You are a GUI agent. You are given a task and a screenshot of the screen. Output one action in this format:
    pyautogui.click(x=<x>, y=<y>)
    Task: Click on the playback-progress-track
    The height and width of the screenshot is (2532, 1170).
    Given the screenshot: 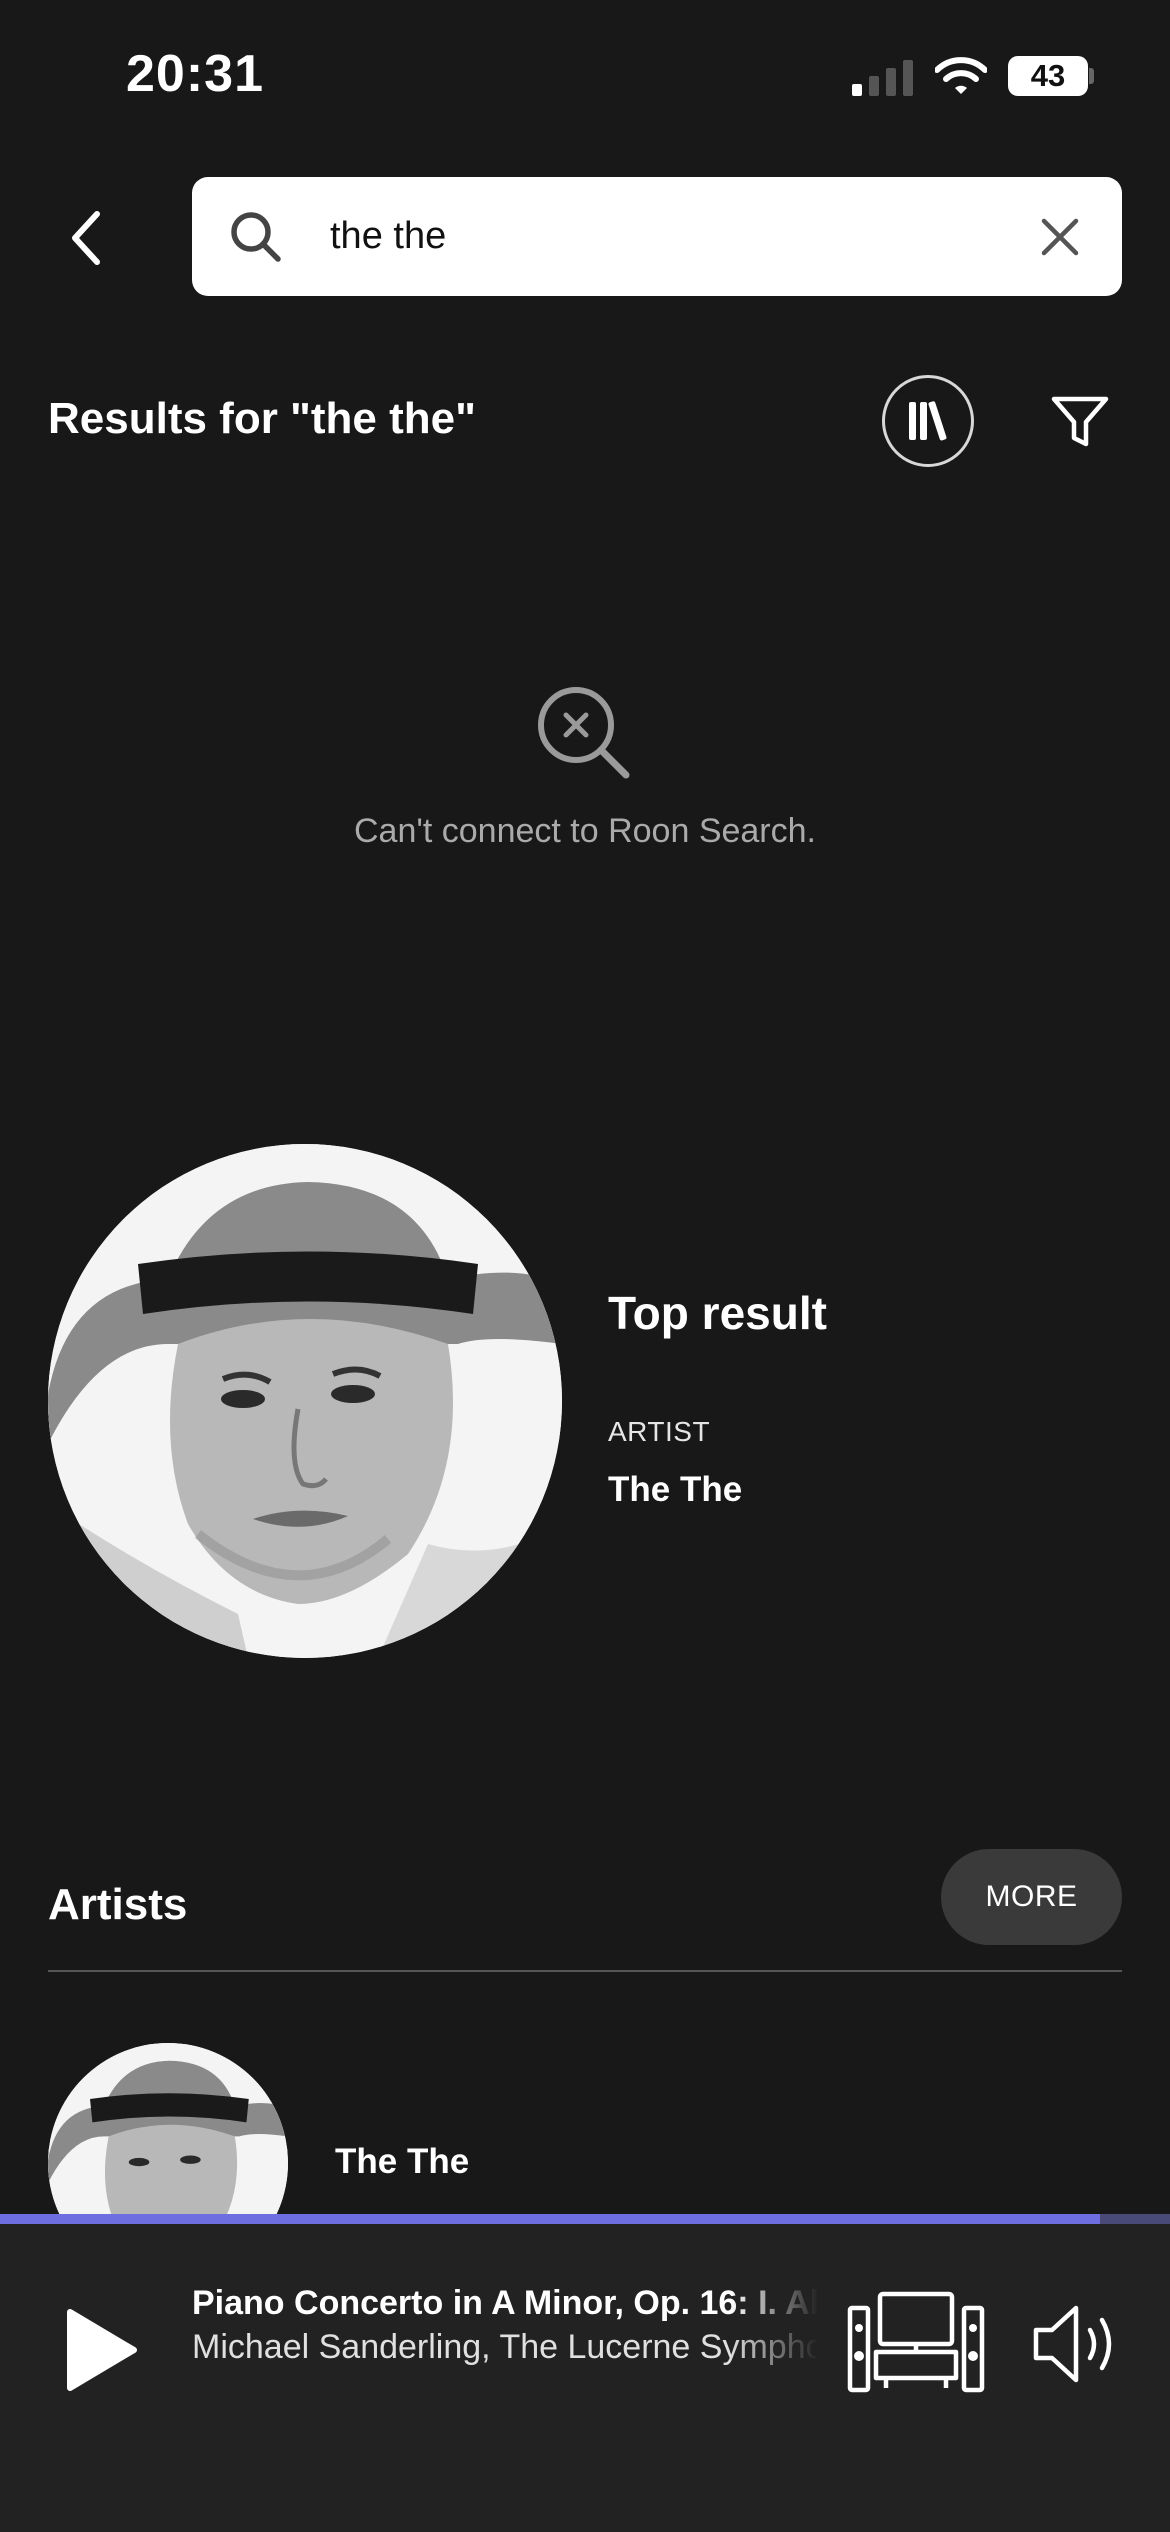 What is the action you would take?
    pyautogui.click(x=585, y=2219)
    